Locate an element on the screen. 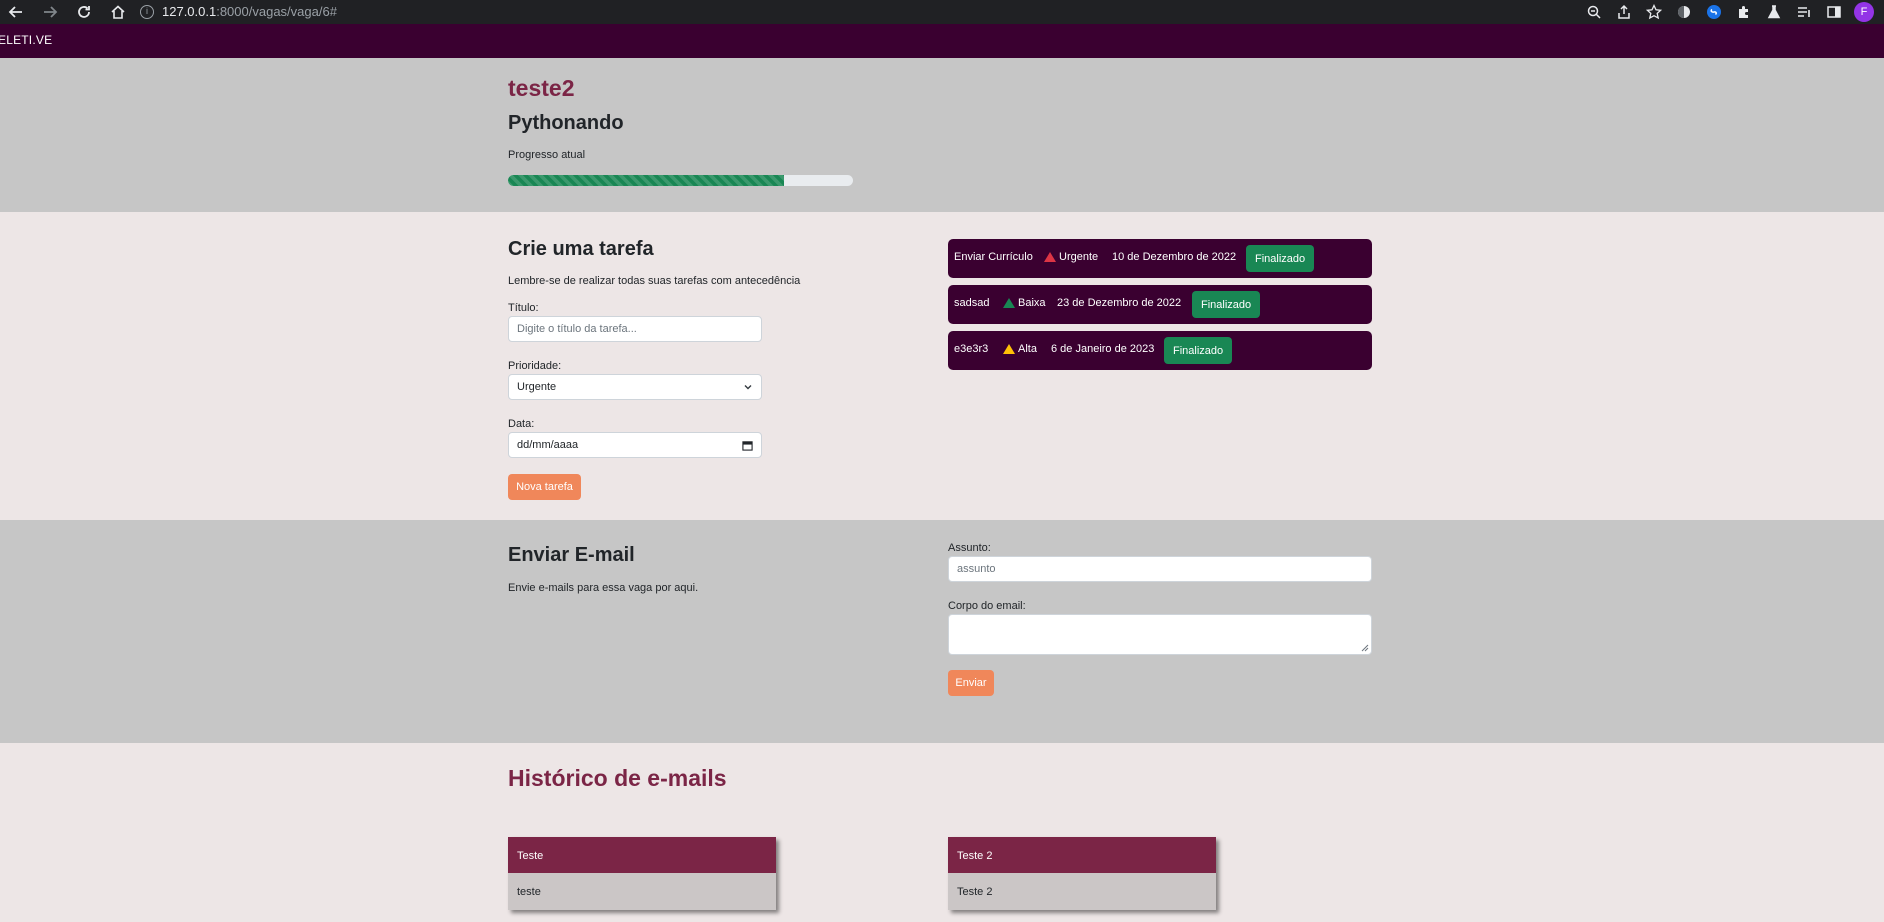 Image resolution: width=1884 pixels, height=922 pixels. task-priority-text: Alta is located at coordinates (1027, 349).